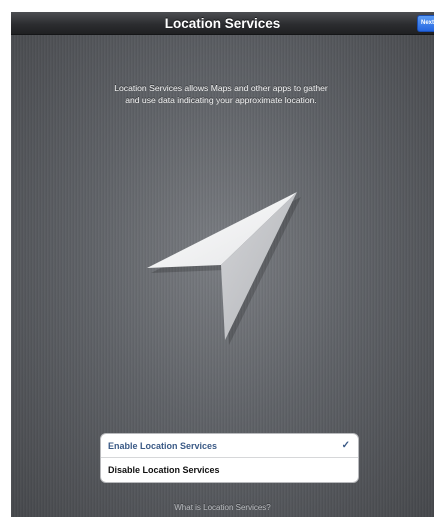 The image size is (434, 517). I want to click on checkmark-icon: ✓, so click(345, 445).